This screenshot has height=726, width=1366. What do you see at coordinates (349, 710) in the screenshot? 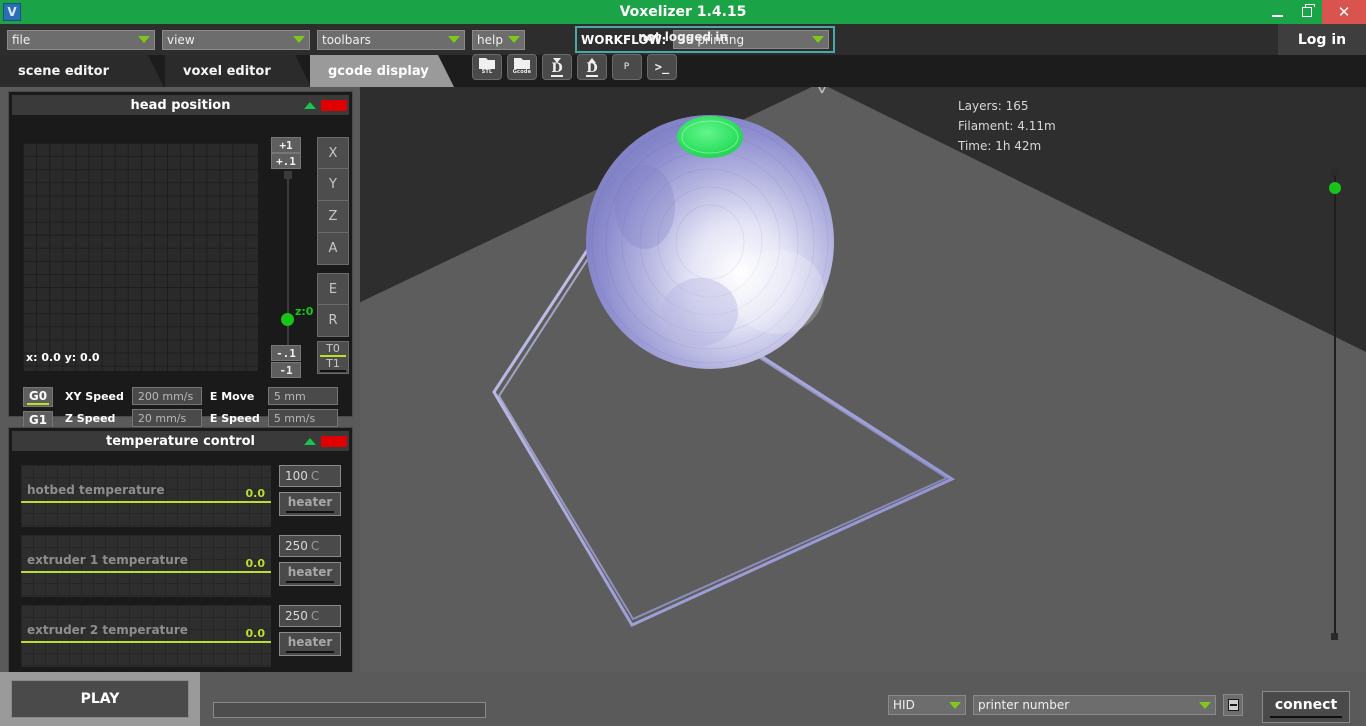
I see `print-progress-bar` at bounding box center [349, 710].